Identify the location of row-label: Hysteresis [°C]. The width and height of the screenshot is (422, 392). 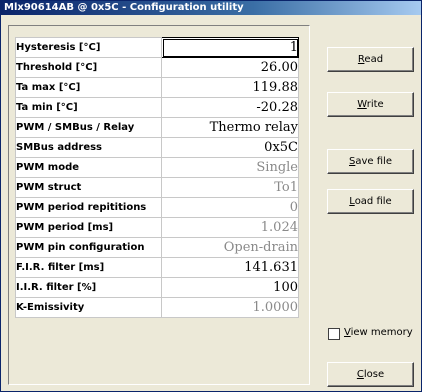
(88, 47).